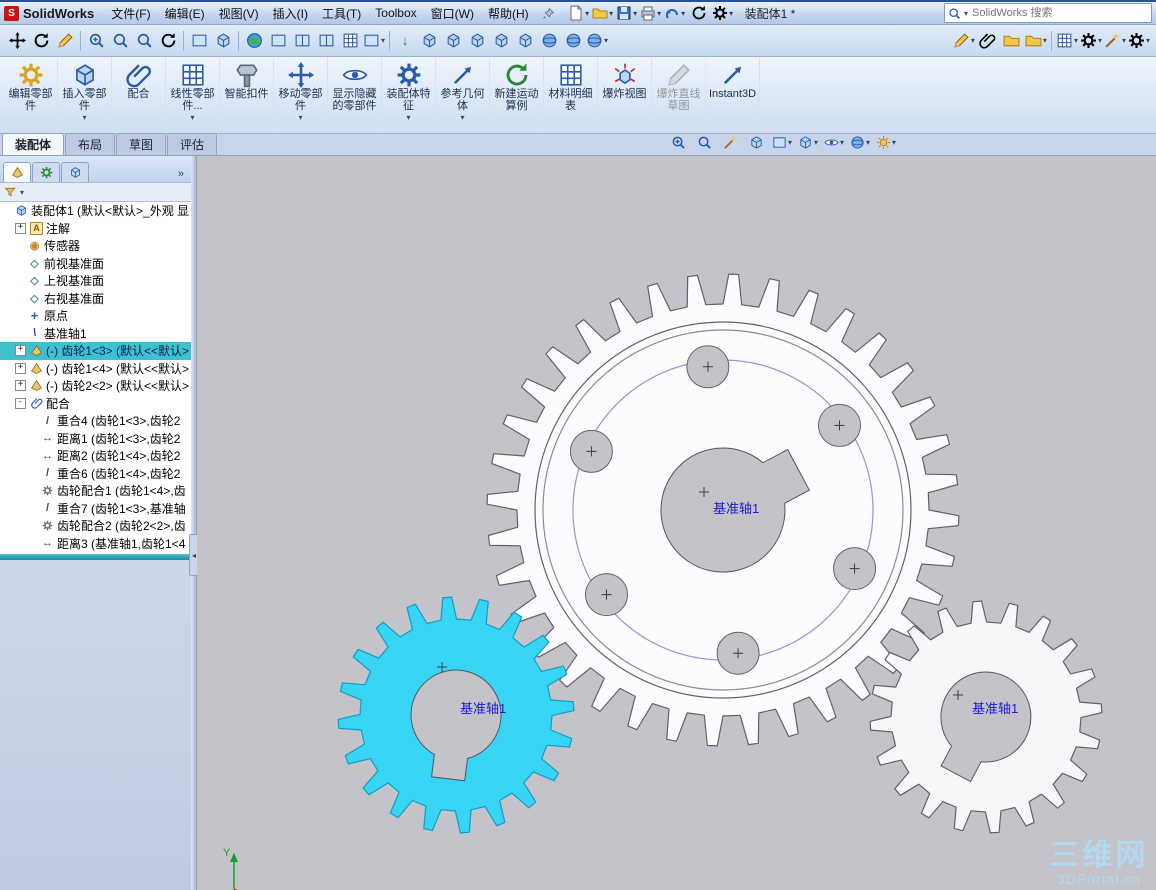 The image size is (1156, 890). What do you see at coordinates (223, 41) in the screenshot?
I see `section-view-button` at bounding box center [223, 41].